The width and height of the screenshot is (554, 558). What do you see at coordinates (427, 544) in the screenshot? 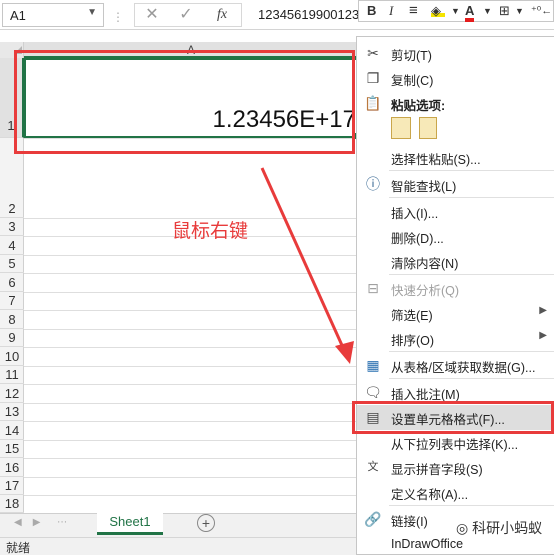
I see `menu-item-indraw-label: InDrawOffice` at bounding box center [427, 544].